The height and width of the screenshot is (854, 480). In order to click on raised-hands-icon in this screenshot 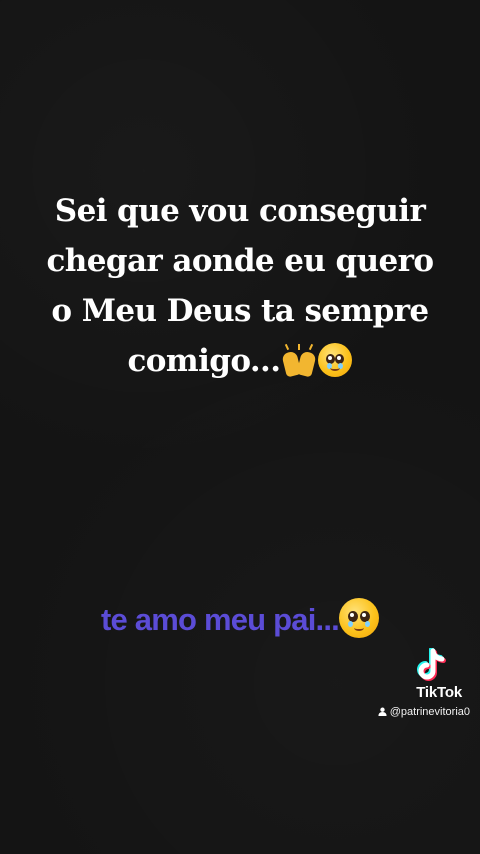, I will do `click(299, 360)`.